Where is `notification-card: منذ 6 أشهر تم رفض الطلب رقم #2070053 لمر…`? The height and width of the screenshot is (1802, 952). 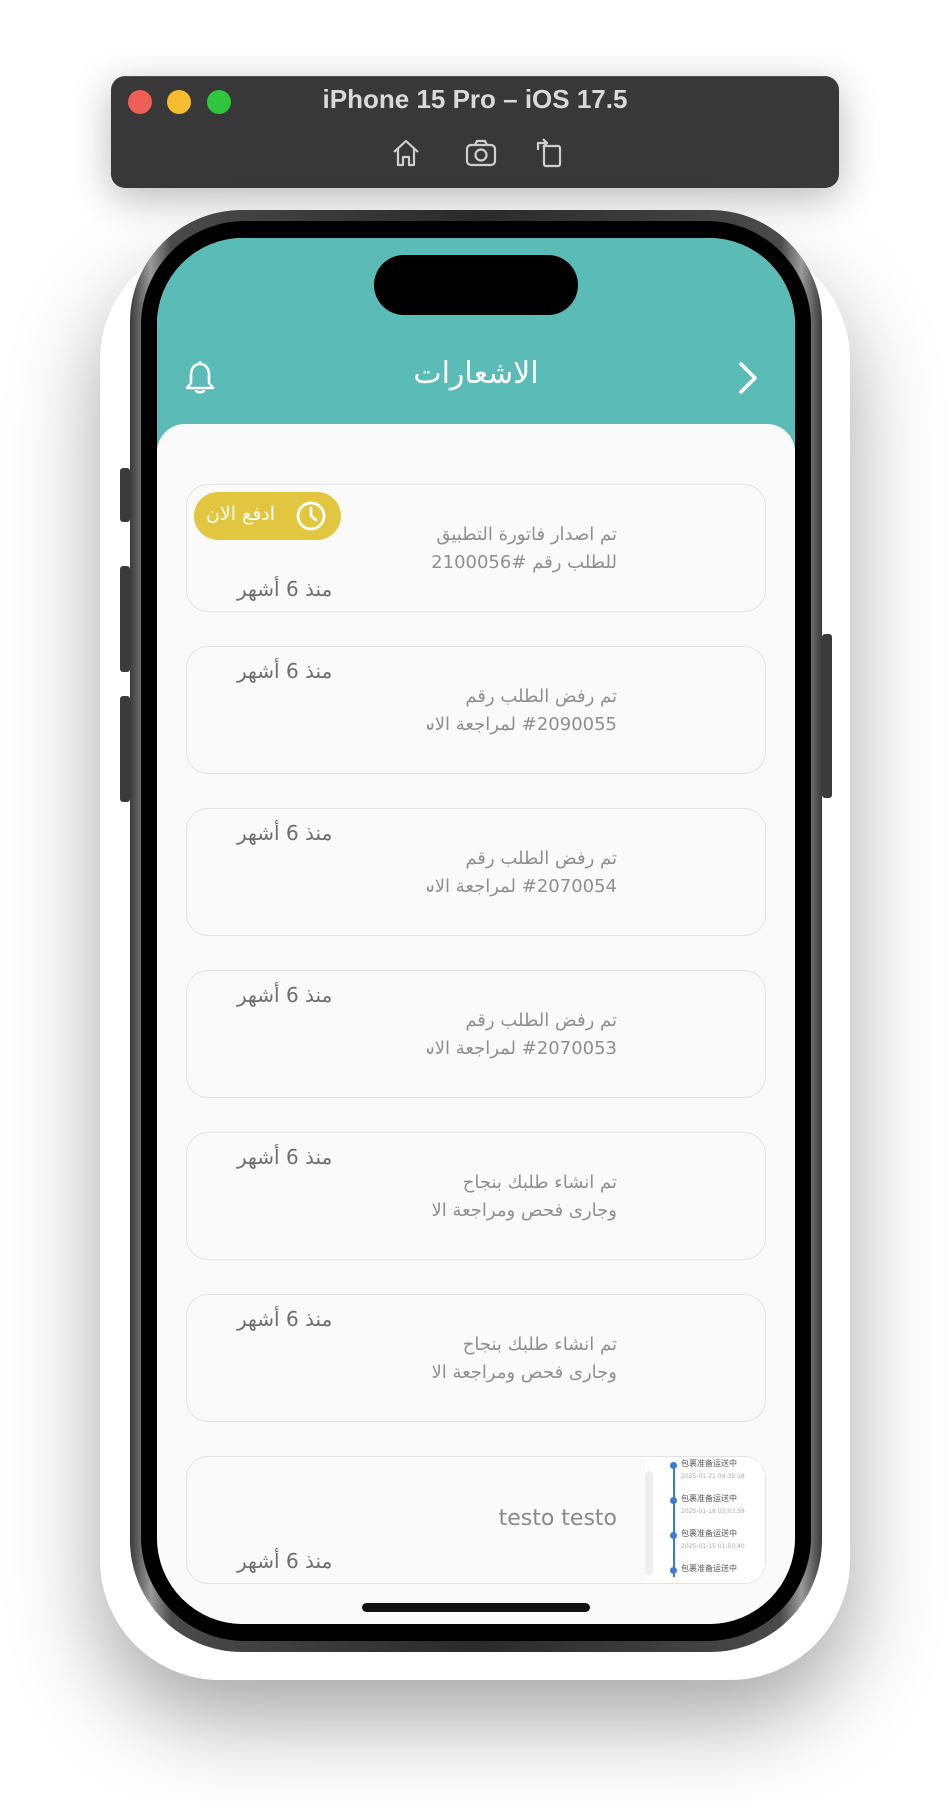
notification-card: منذ 6 أشهر تم رفض الطلب رقم #2070053 لمر… is located at coordinates (476, 1034).